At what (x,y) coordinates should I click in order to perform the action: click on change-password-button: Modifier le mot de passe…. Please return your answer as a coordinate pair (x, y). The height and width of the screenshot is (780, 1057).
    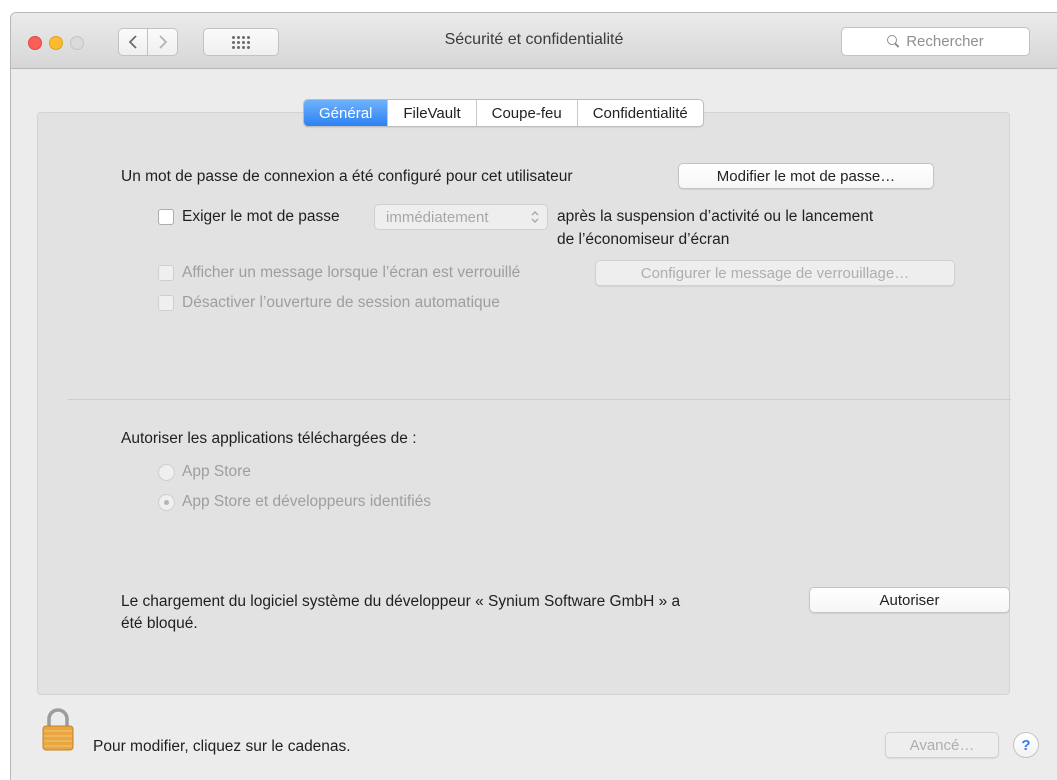
    Looking at the image, I should click on (806, 176).